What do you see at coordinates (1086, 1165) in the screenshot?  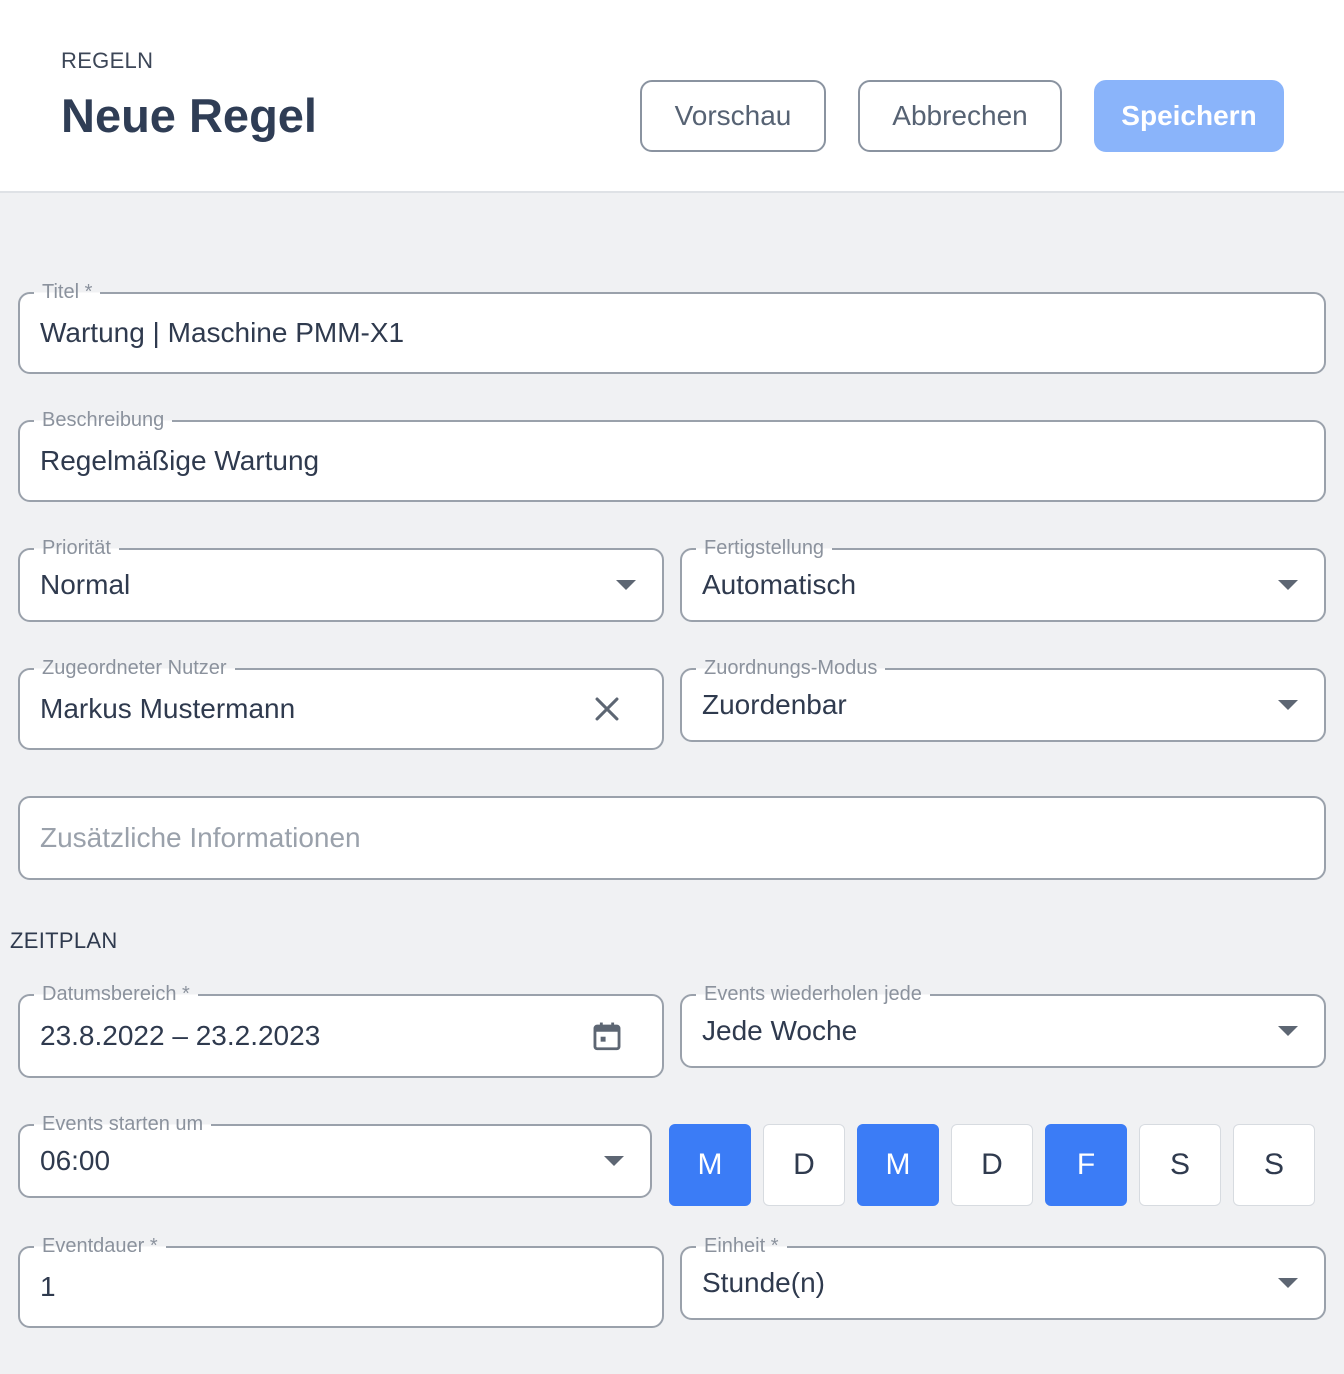 I see `weekday-toggle: F` at bounding box center [1086, 1165].